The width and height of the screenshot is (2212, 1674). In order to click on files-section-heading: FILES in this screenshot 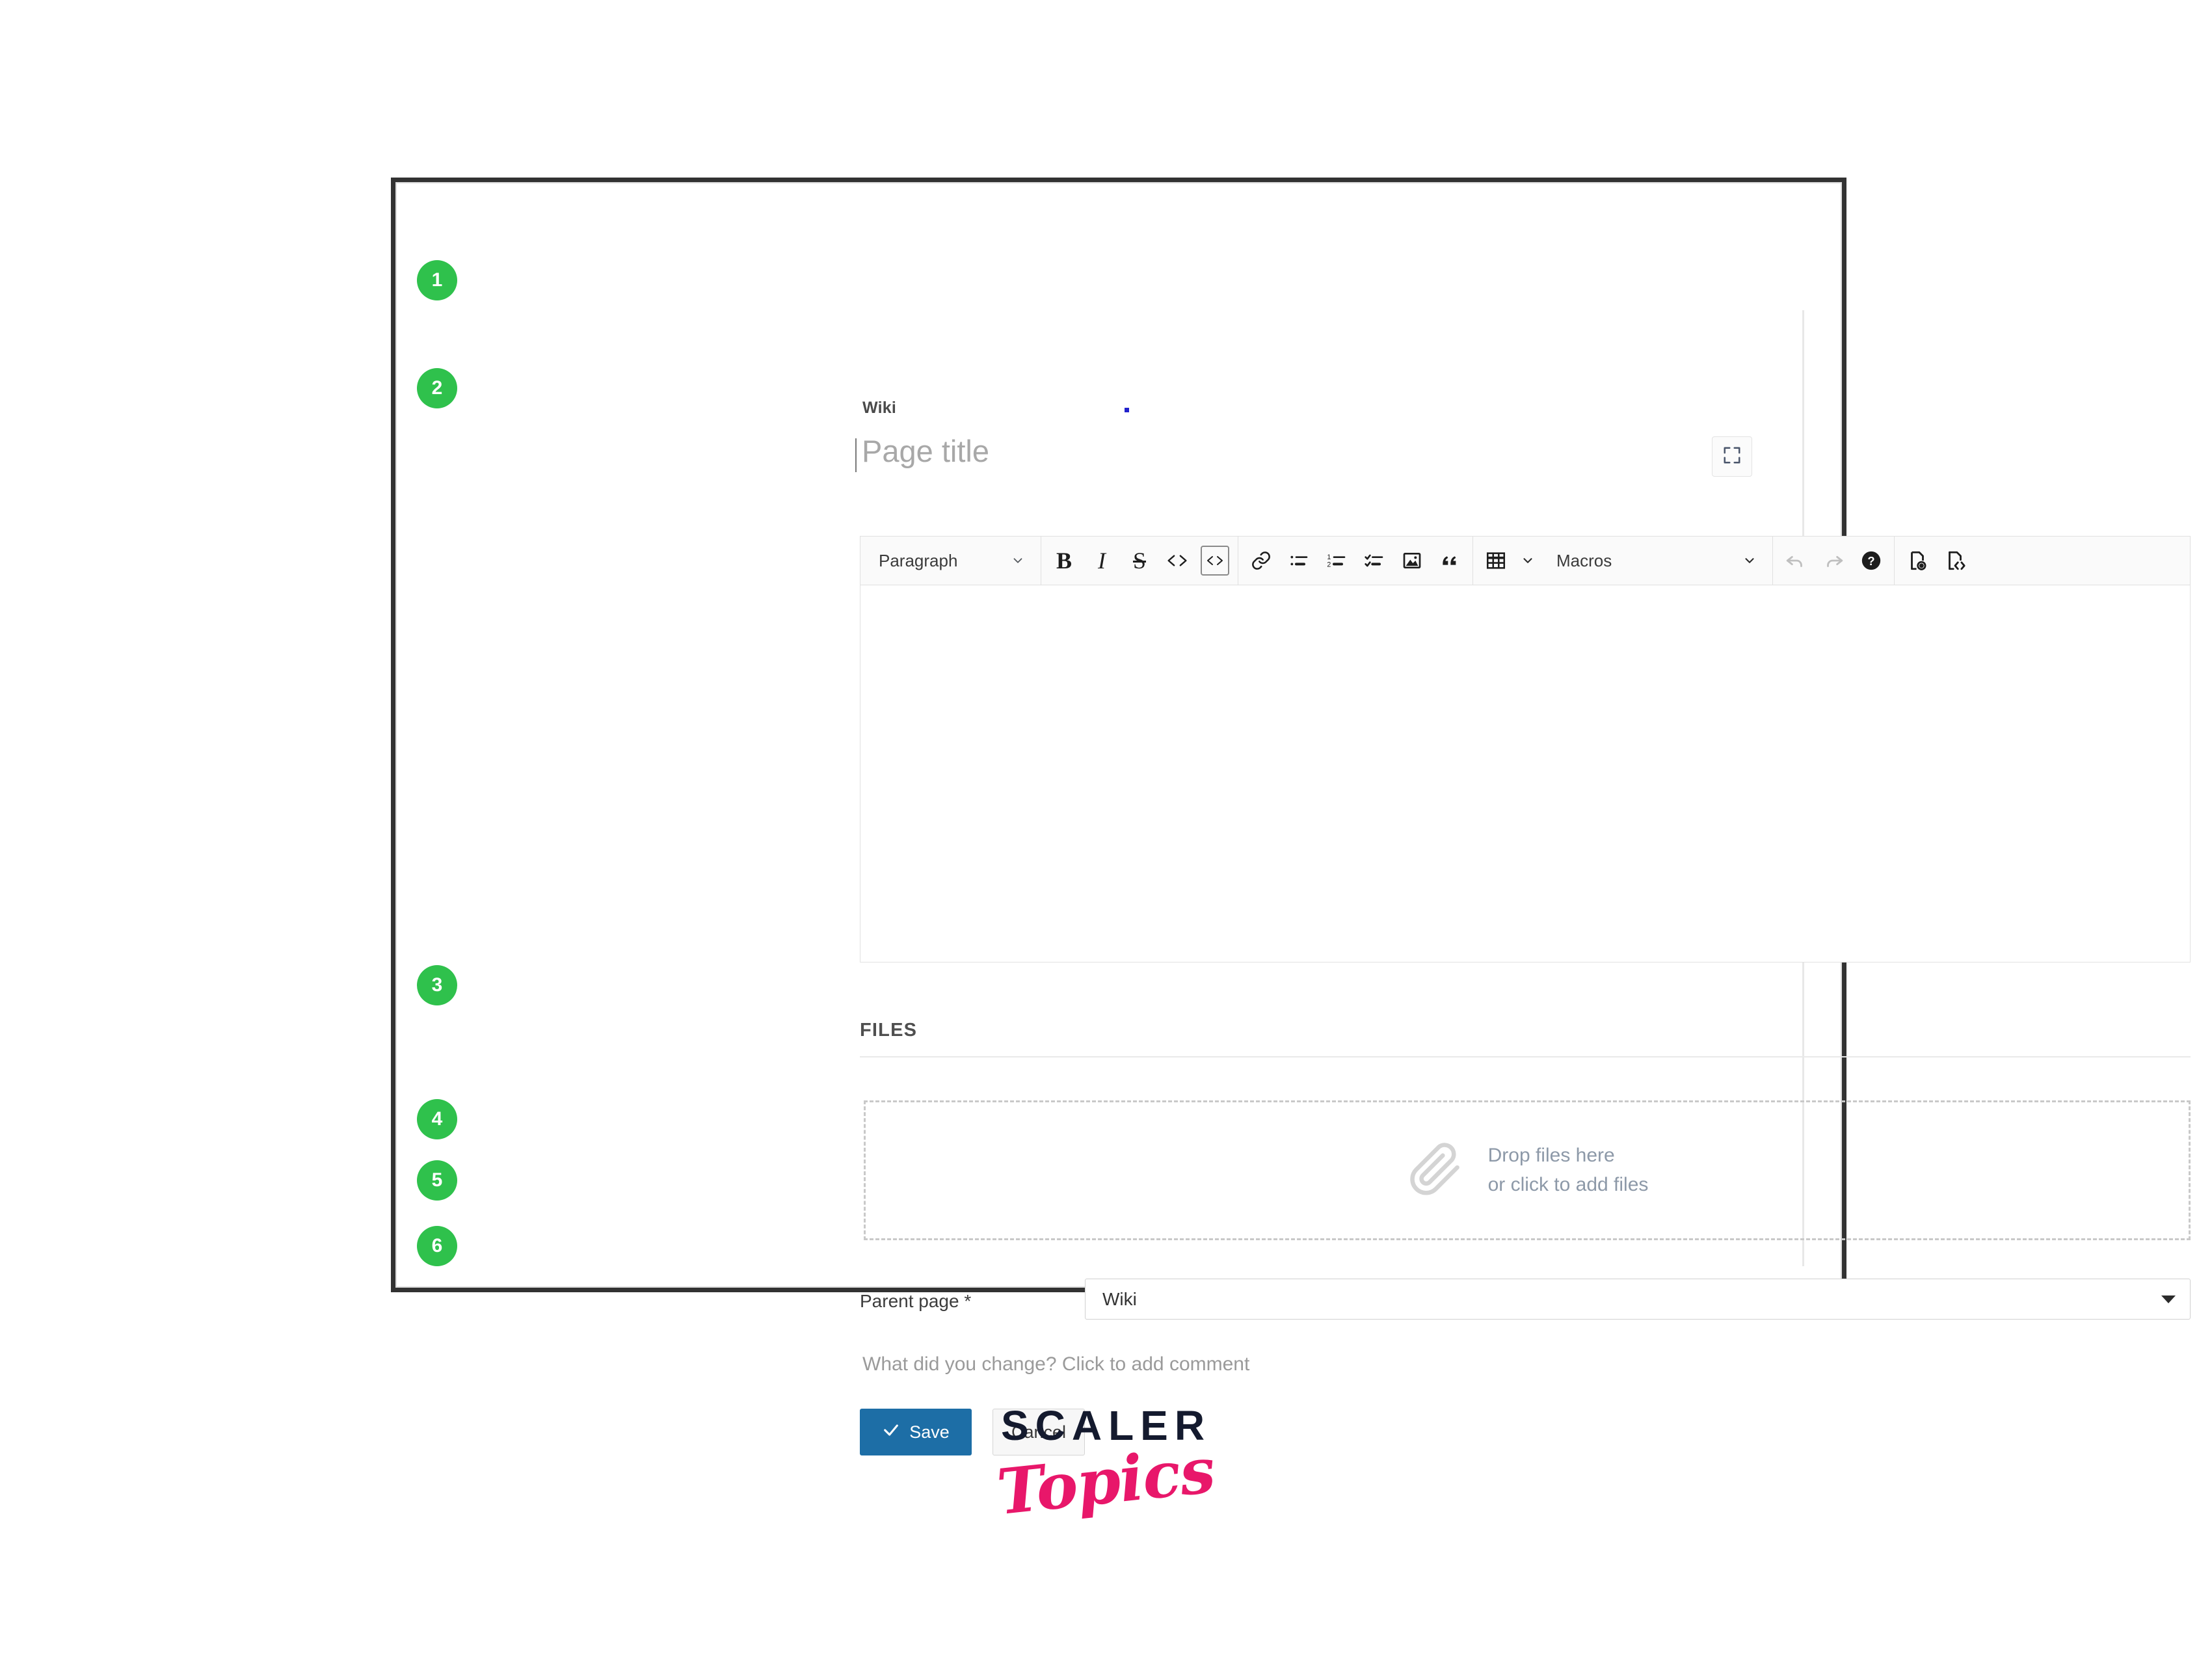, I will do `click(889, 1030)`.